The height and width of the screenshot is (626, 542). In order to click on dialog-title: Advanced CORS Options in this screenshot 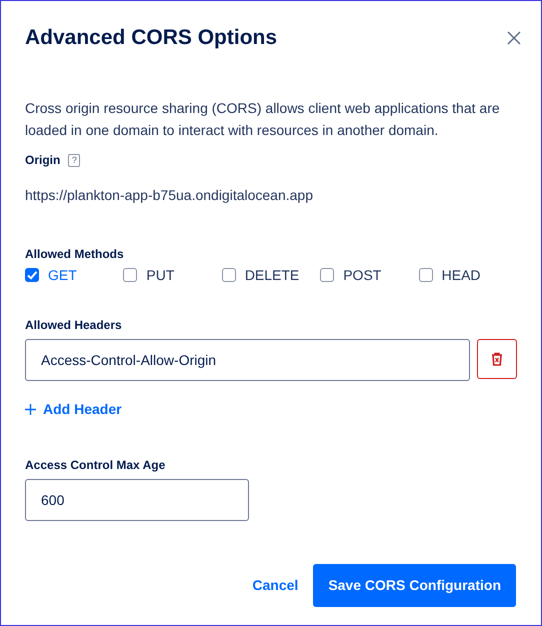, I will do `click(151, 38)`.